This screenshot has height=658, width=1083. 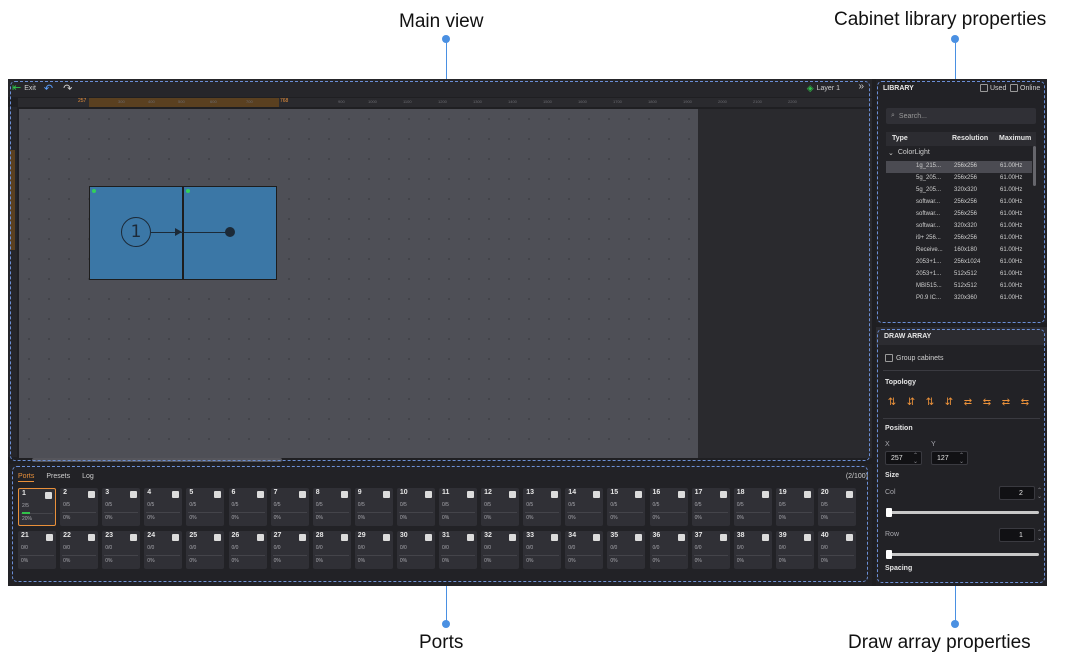 I want to click on row-slider-thumb, so click(x=889, y=554).